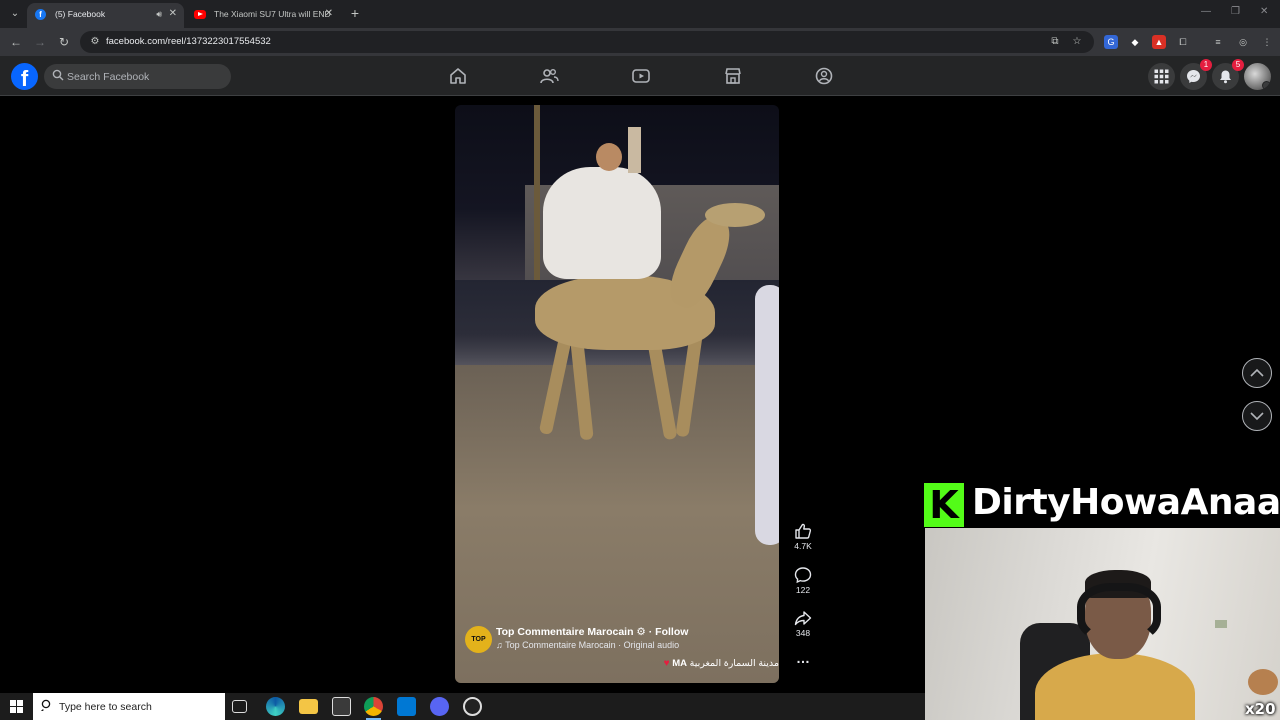 The image size is (1280, 720). I want to click on comment-button: 122, so click(803, 580).